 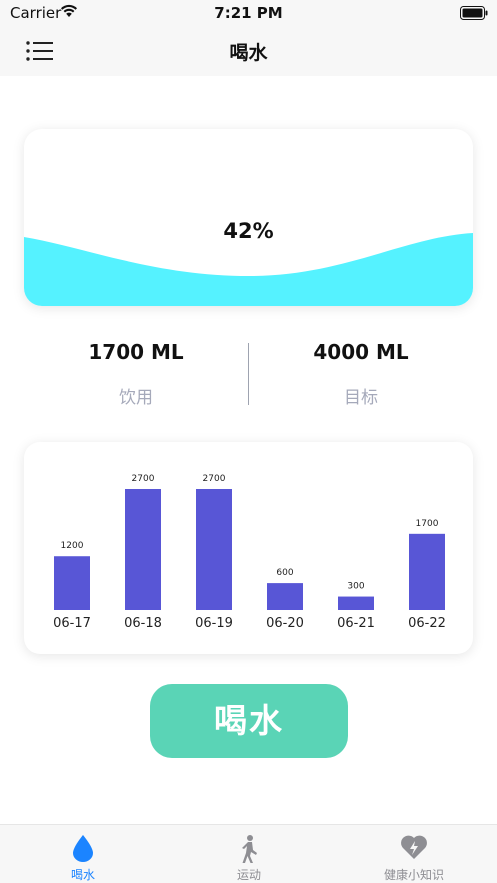 What do you see at coordinates (249, 721) in the screenshot?
I see `drink-water-button: 喝水` at bounding box center [249, 721].